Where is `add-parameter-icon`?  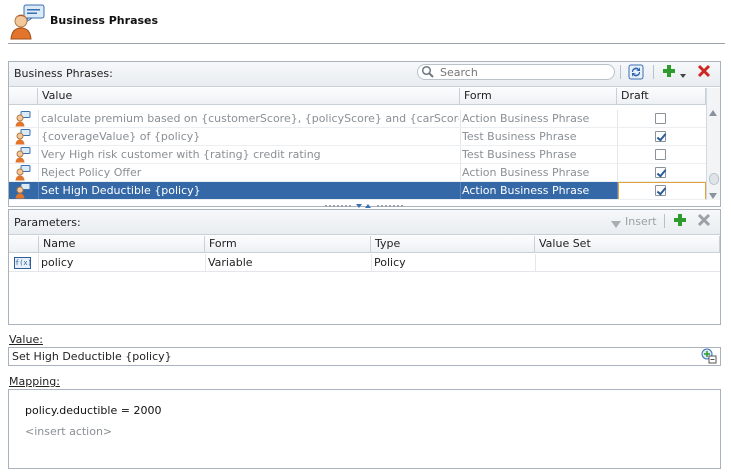
add-parameter-icon is located at coordinates (680, 220).